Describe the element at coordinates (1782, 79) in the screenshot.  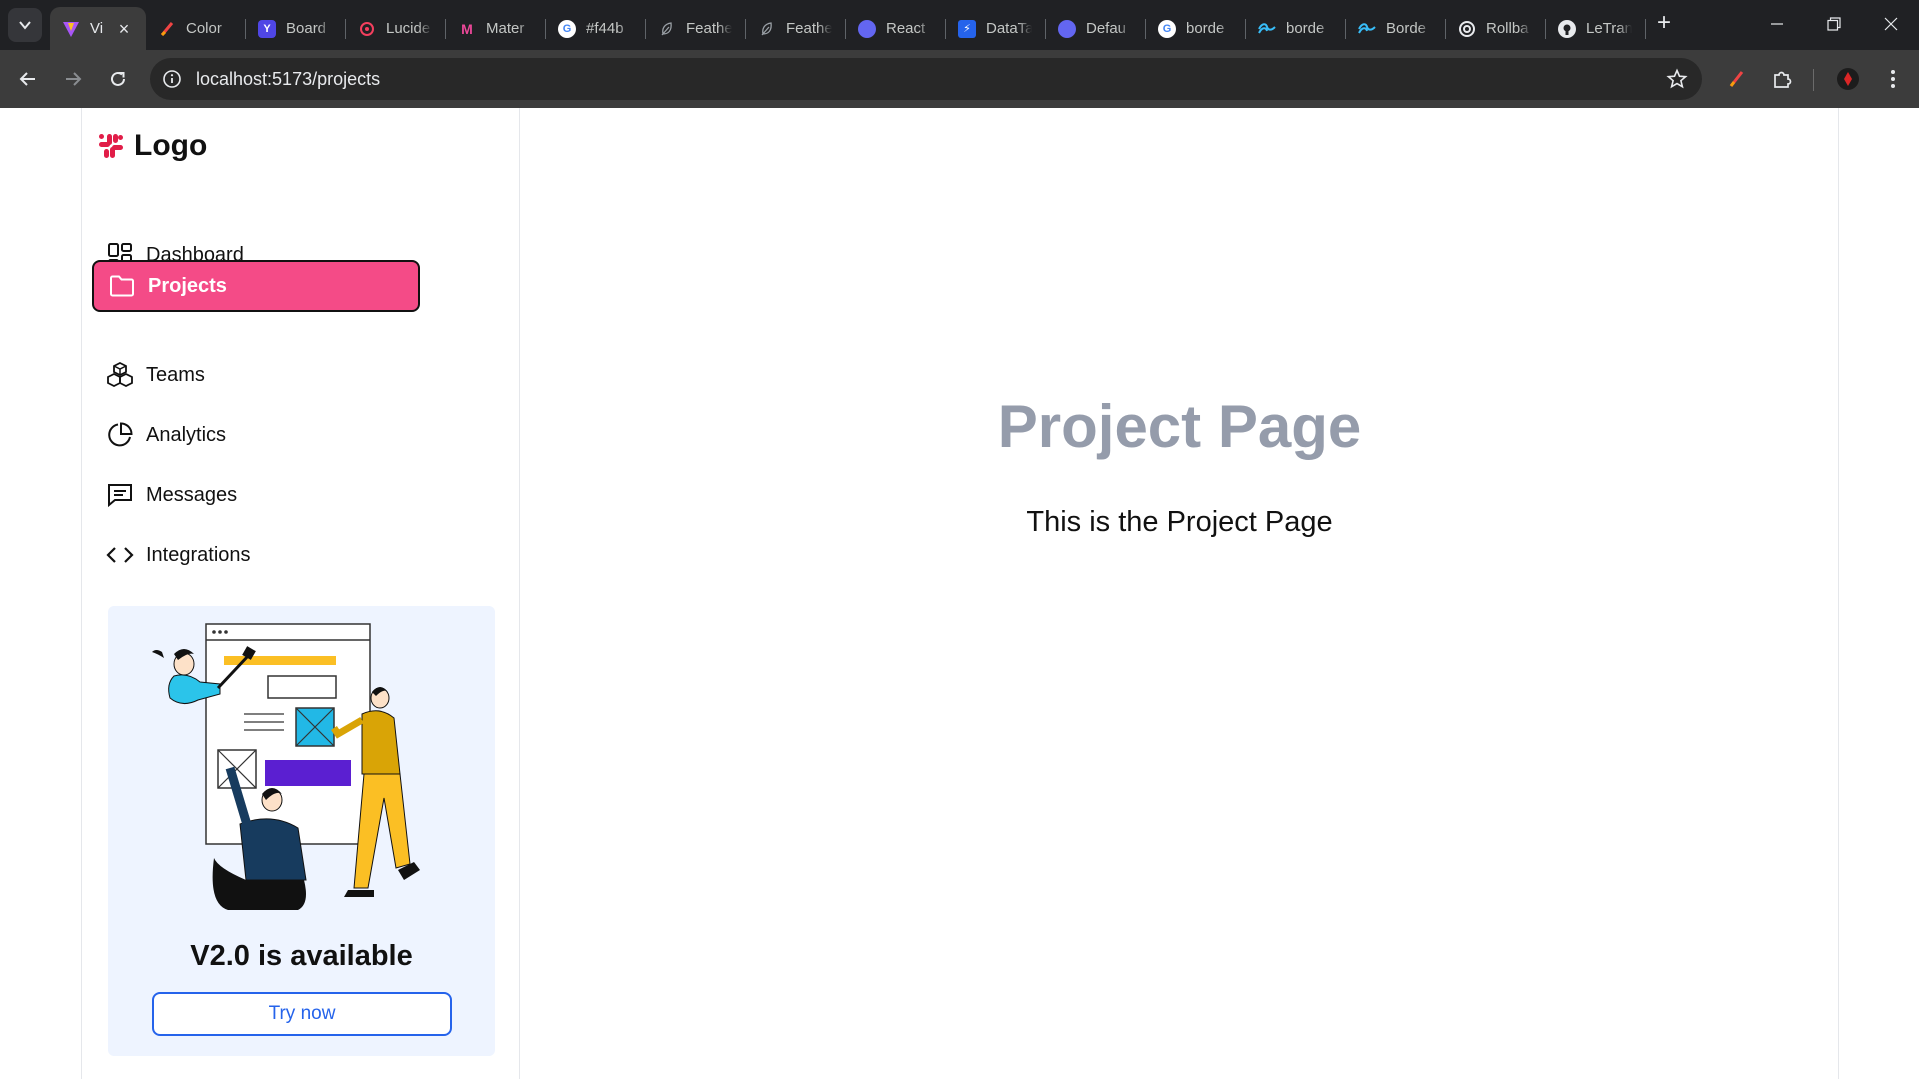
I see `extensions-puzzle-icon` at that location.